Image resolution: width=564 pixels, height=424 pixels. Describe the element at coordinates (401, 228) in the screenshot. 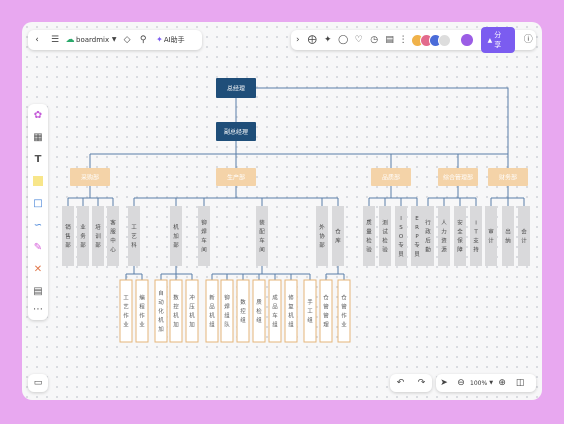

I see `role-node-char: S` at that location.